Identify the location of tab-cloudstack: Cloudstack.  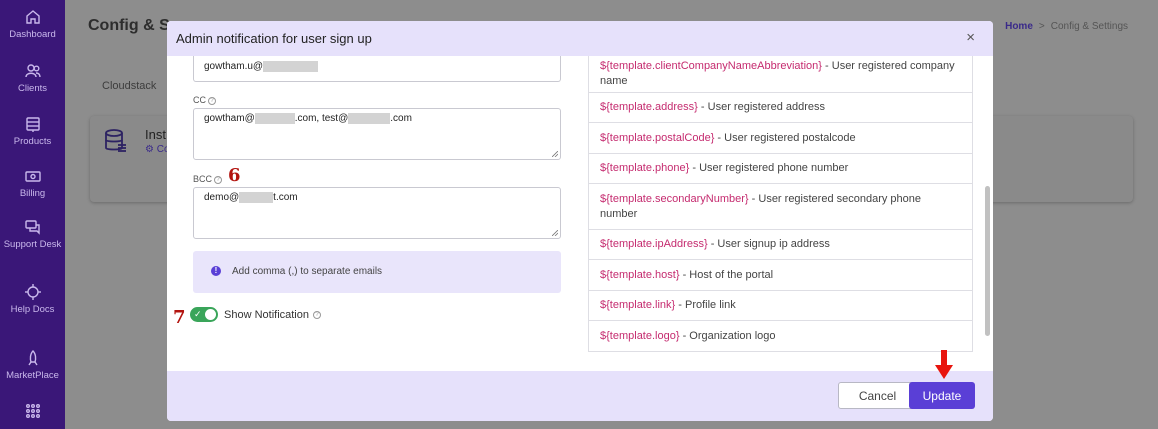
(129, 86).